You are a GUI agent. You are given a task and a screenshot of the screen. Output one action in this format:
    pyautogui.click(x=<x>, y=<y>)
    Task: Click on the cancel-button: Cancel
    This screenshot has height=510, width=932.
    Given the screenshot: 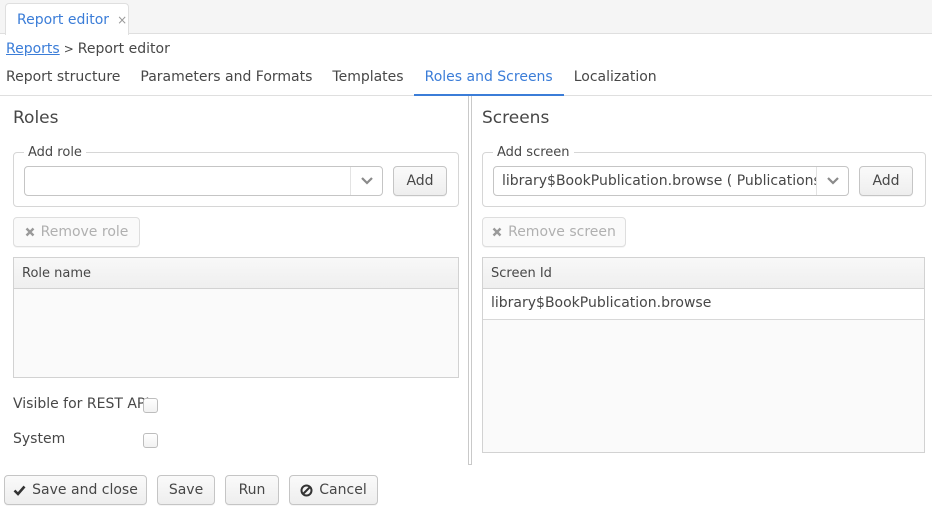 What is the action you would take?
    pyautogui.click(x=333, y=490)
    